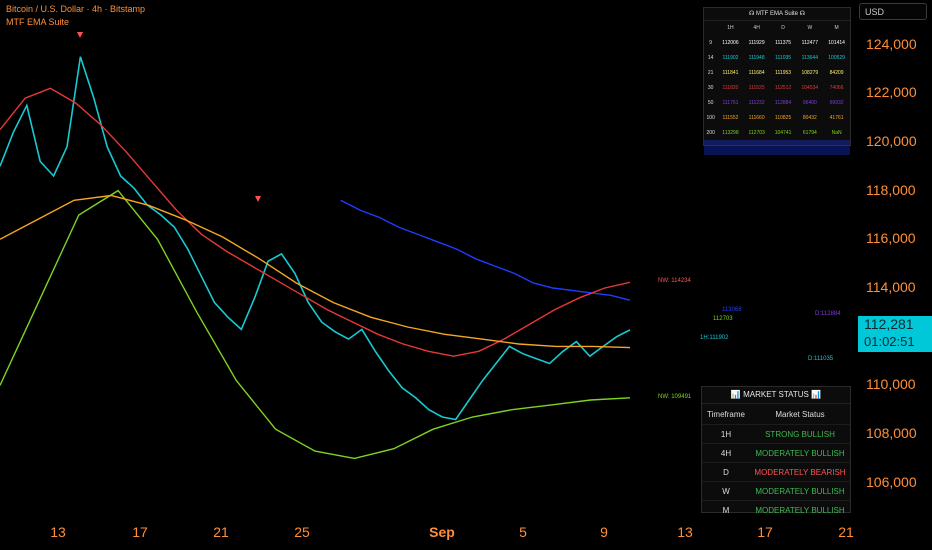 Image resolution: width=932 pixels, height=550 pixels. Describe the element at coordinates (809, 132) in the screenshot. I see `ema-value-cell: 61794` at that location.